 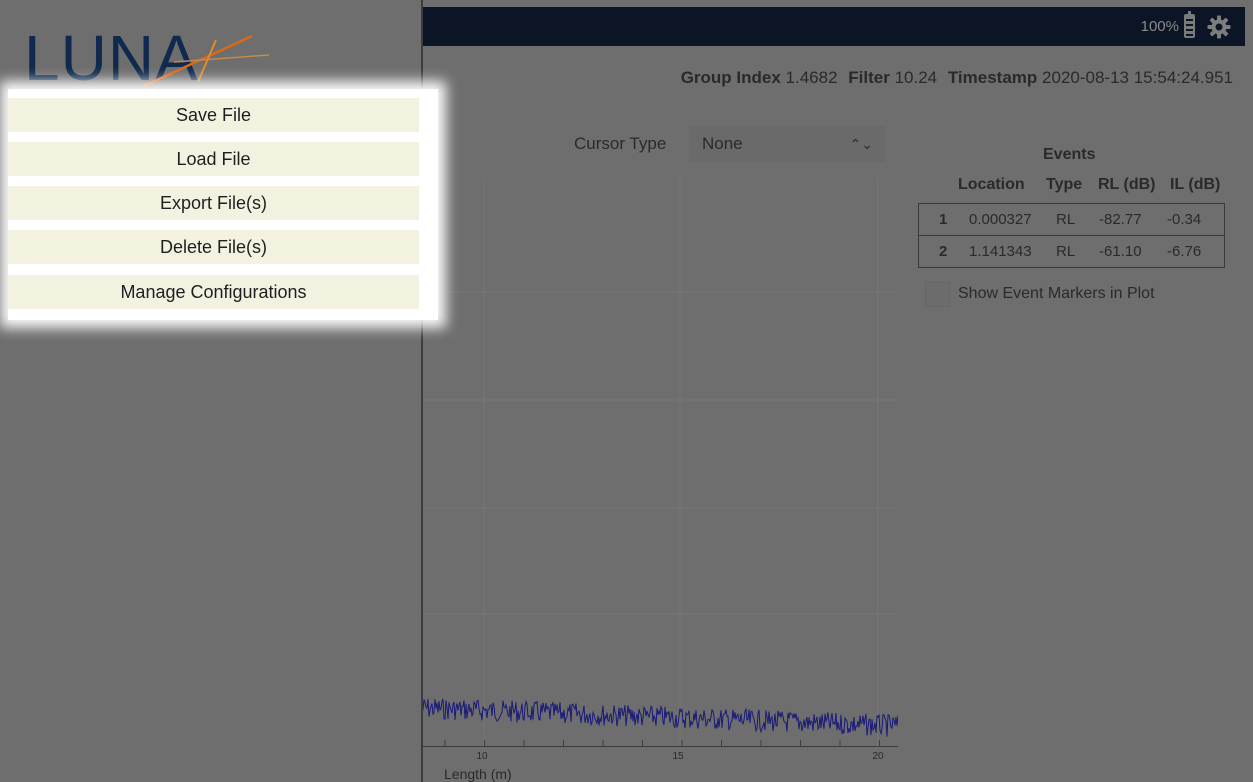 I want to click on events-header-rl: RL (dB), so click(x=1127, y=184).